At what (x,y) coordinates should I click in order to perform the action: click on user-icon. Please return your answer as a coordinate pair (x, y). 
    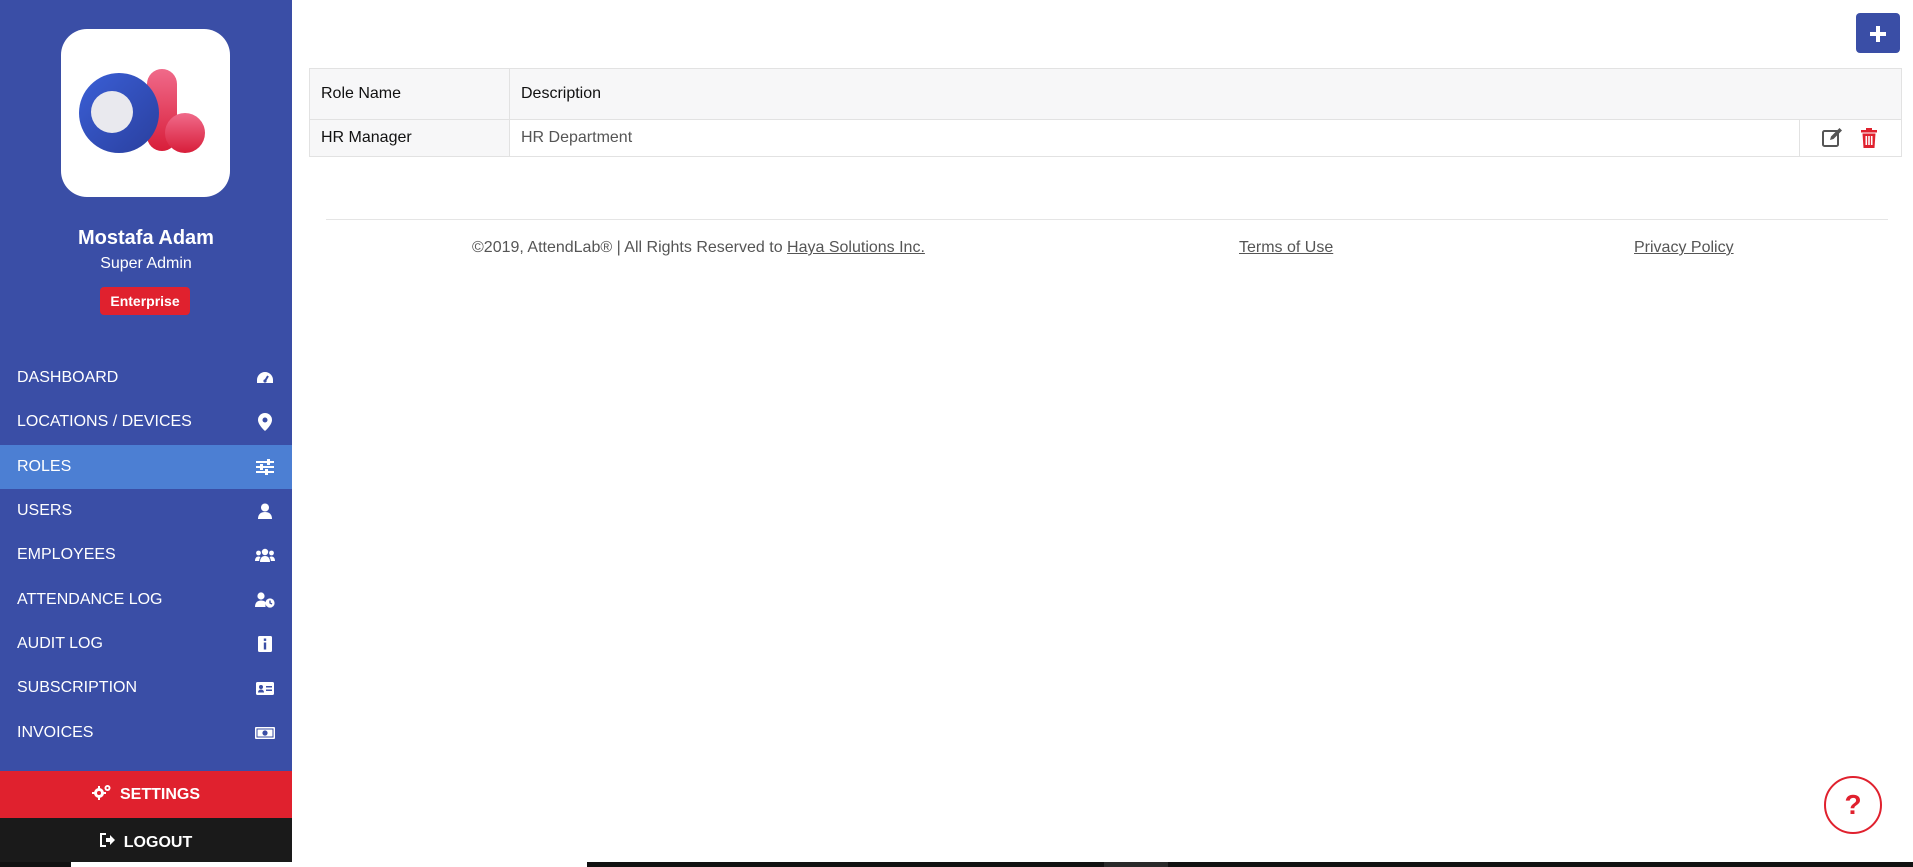
    Looking at the image, I should click on (265, 511).